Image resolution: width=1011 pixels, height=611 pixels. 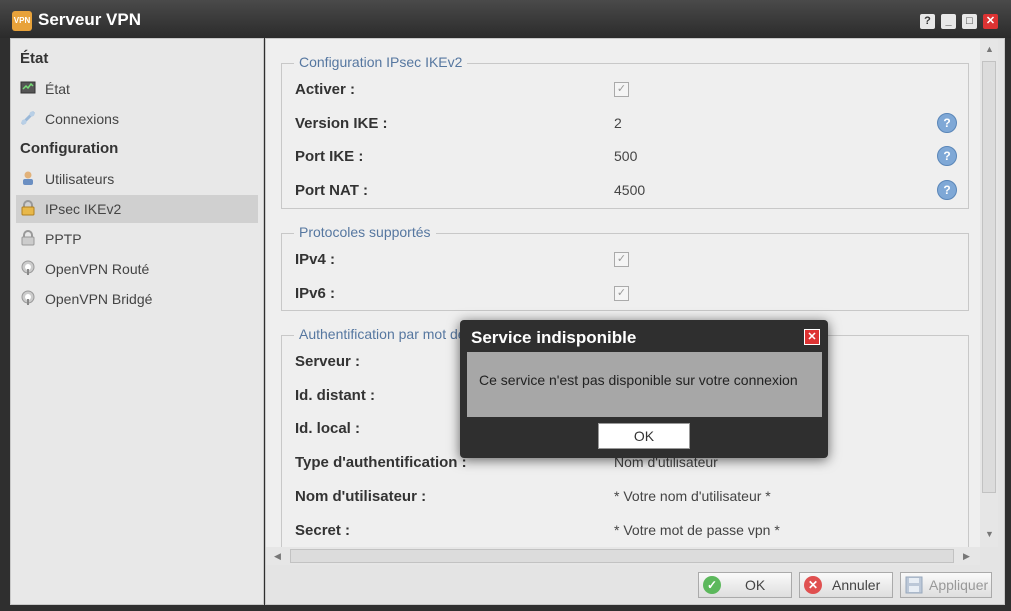 I want to click on ipv4-checkbox: ✓, so click(x=621, y=259).